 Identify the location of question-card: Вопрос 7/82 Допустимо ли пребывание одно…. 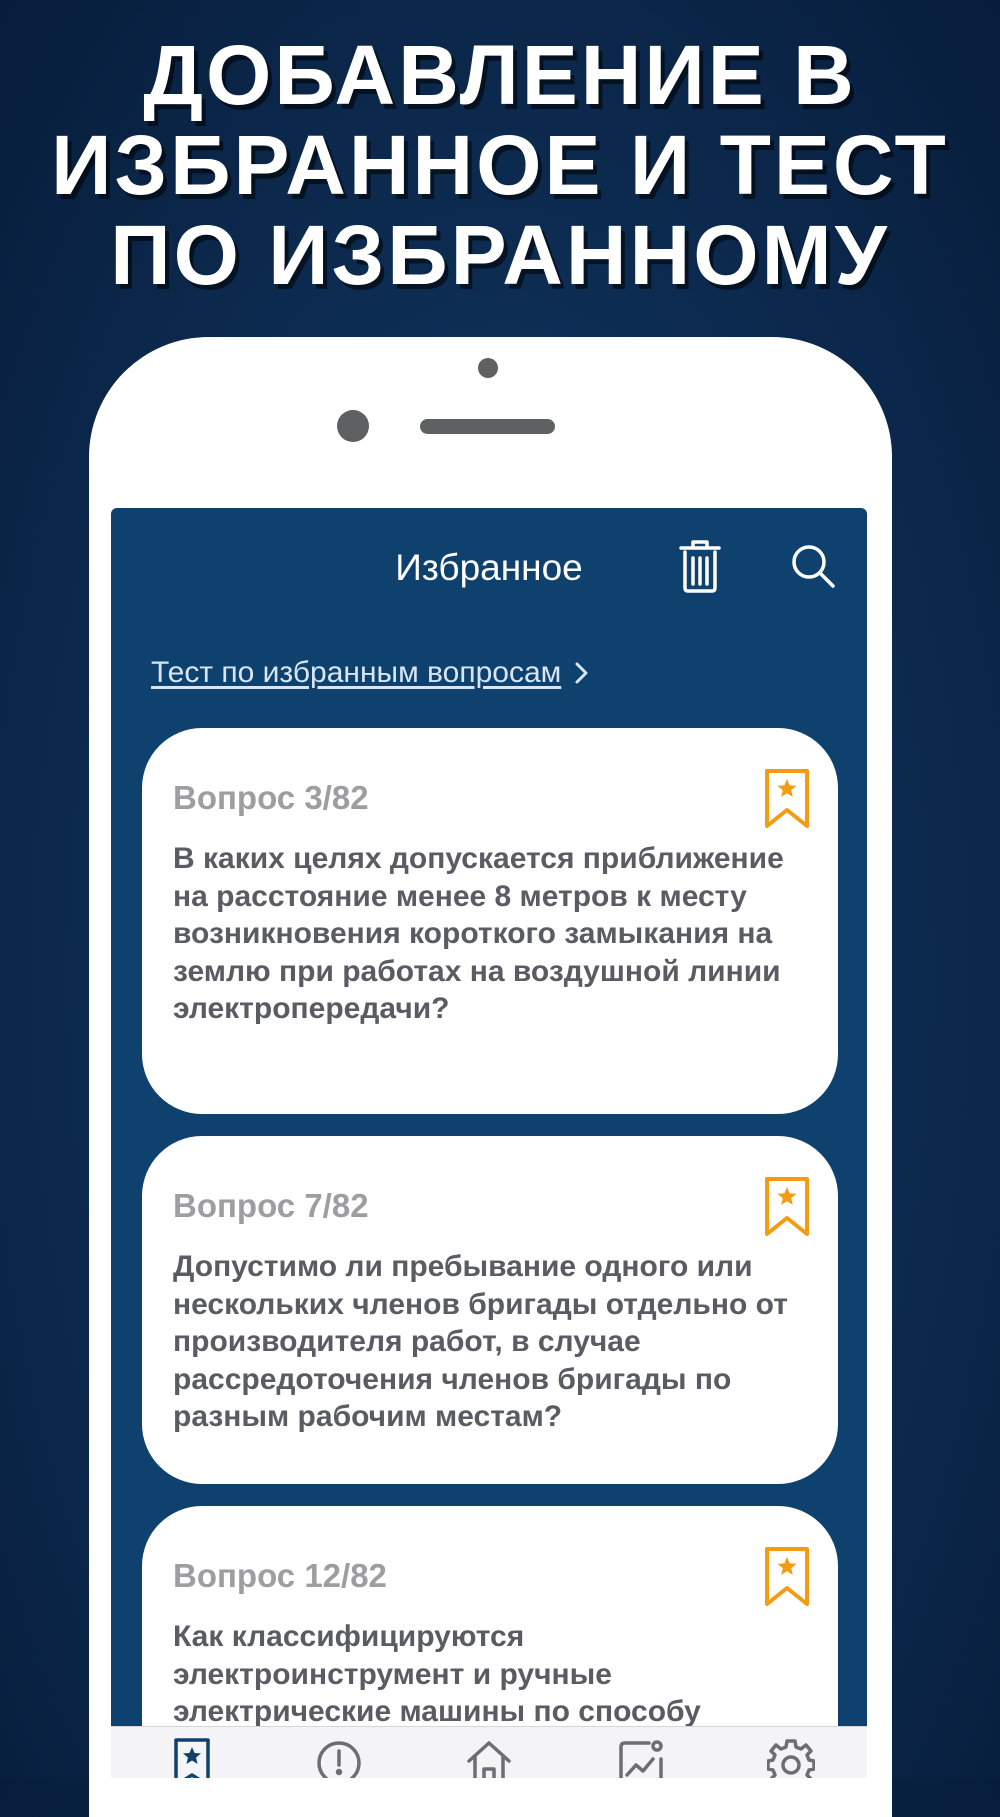
(490, 1310).